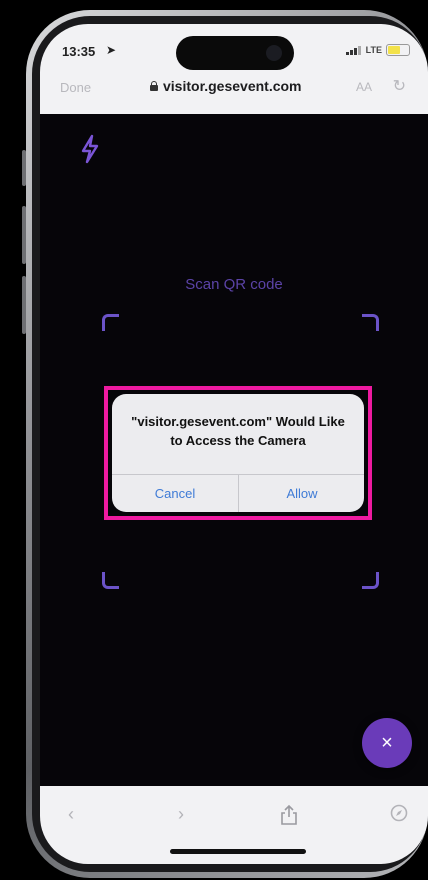 Image resolution: width=428 pixels, height=880 pixels. Describe the element at coordinates (71, 814) in the screenshot. I see `chevron-left-icon: ‹` at that location.